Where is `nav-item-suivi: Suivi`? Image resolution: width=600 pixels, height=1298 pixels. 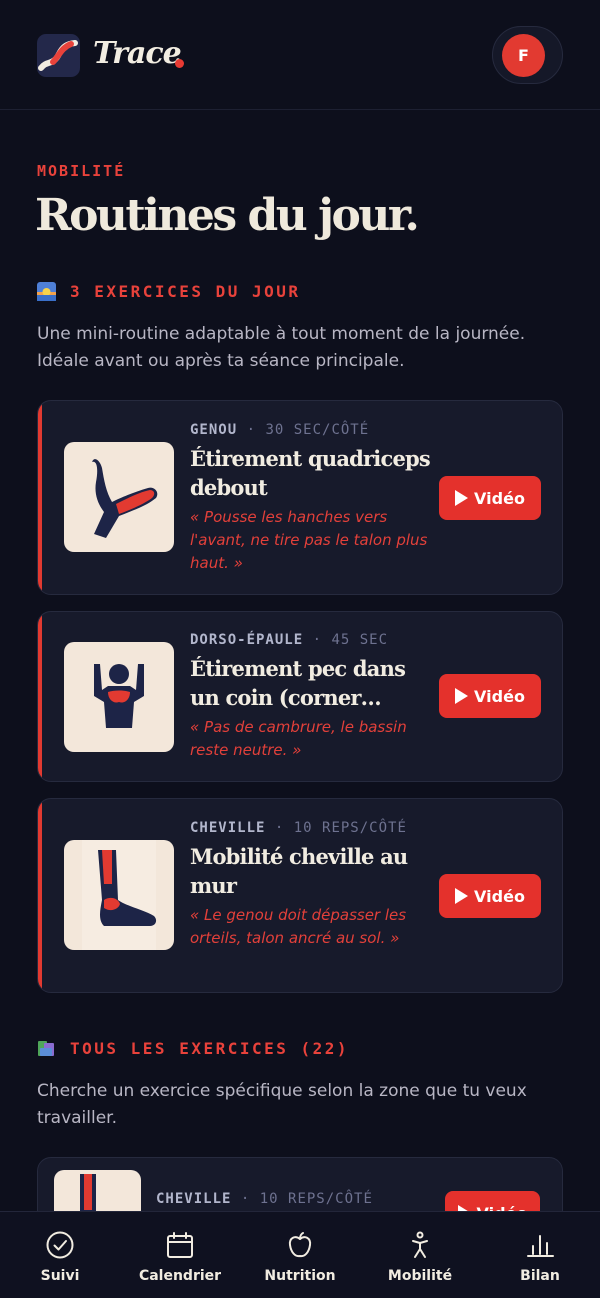
nav-item-suivi: Suivi is located at coordinates (60, 1258).